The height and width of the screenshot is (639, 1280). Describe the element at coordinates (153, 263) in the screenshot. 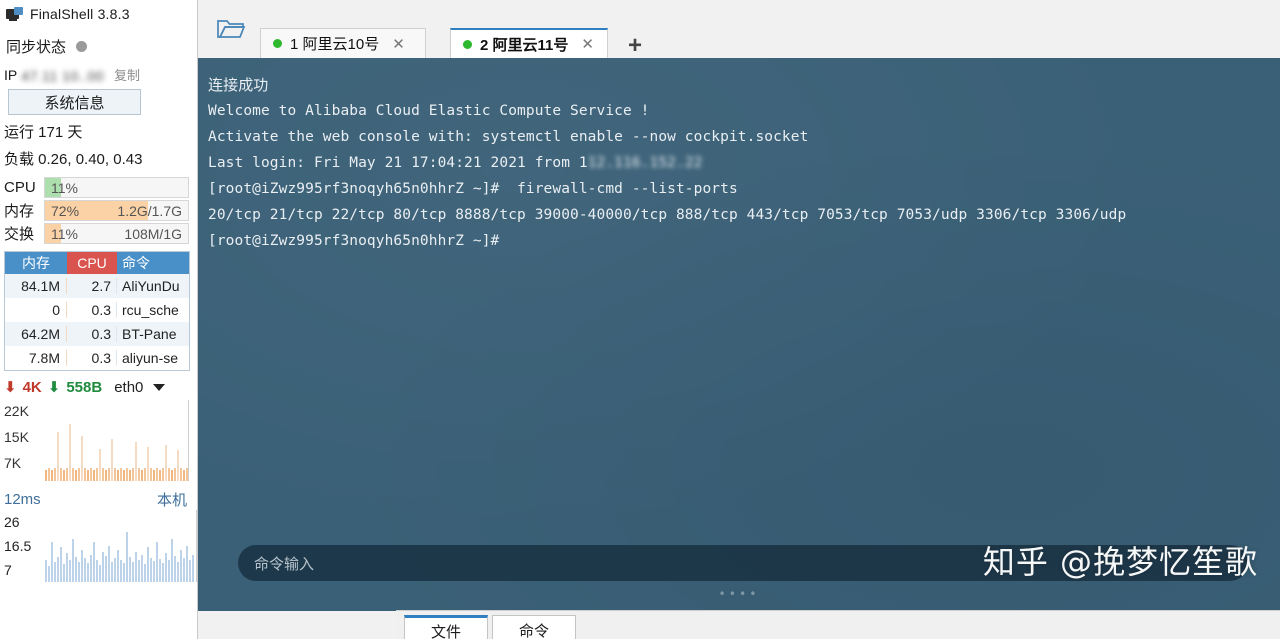

I see `column-header-command: 命令` at that location.